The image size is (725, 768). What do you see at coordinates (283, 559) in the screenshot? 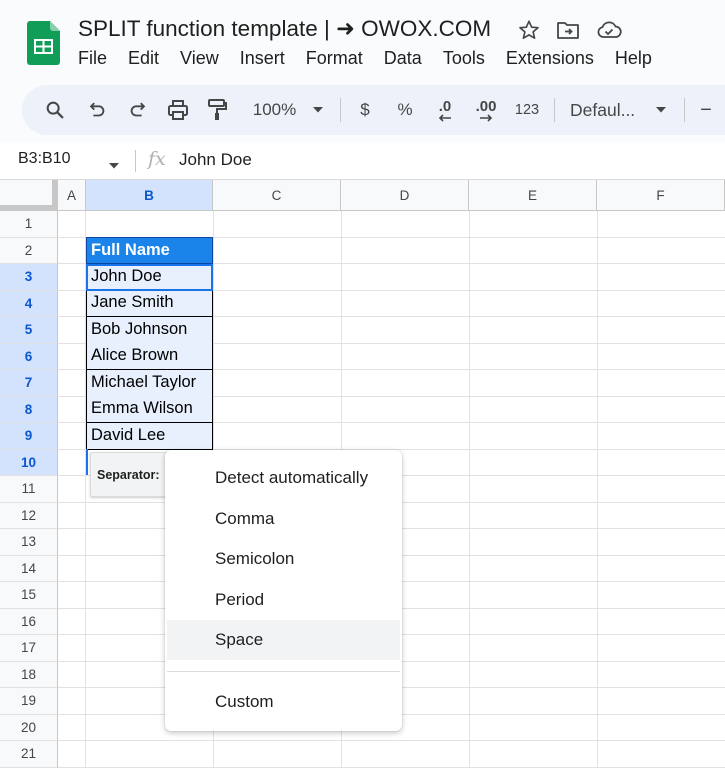
I see `separator-option-semicolon: Semicolon` at bounding box center [283, 559].